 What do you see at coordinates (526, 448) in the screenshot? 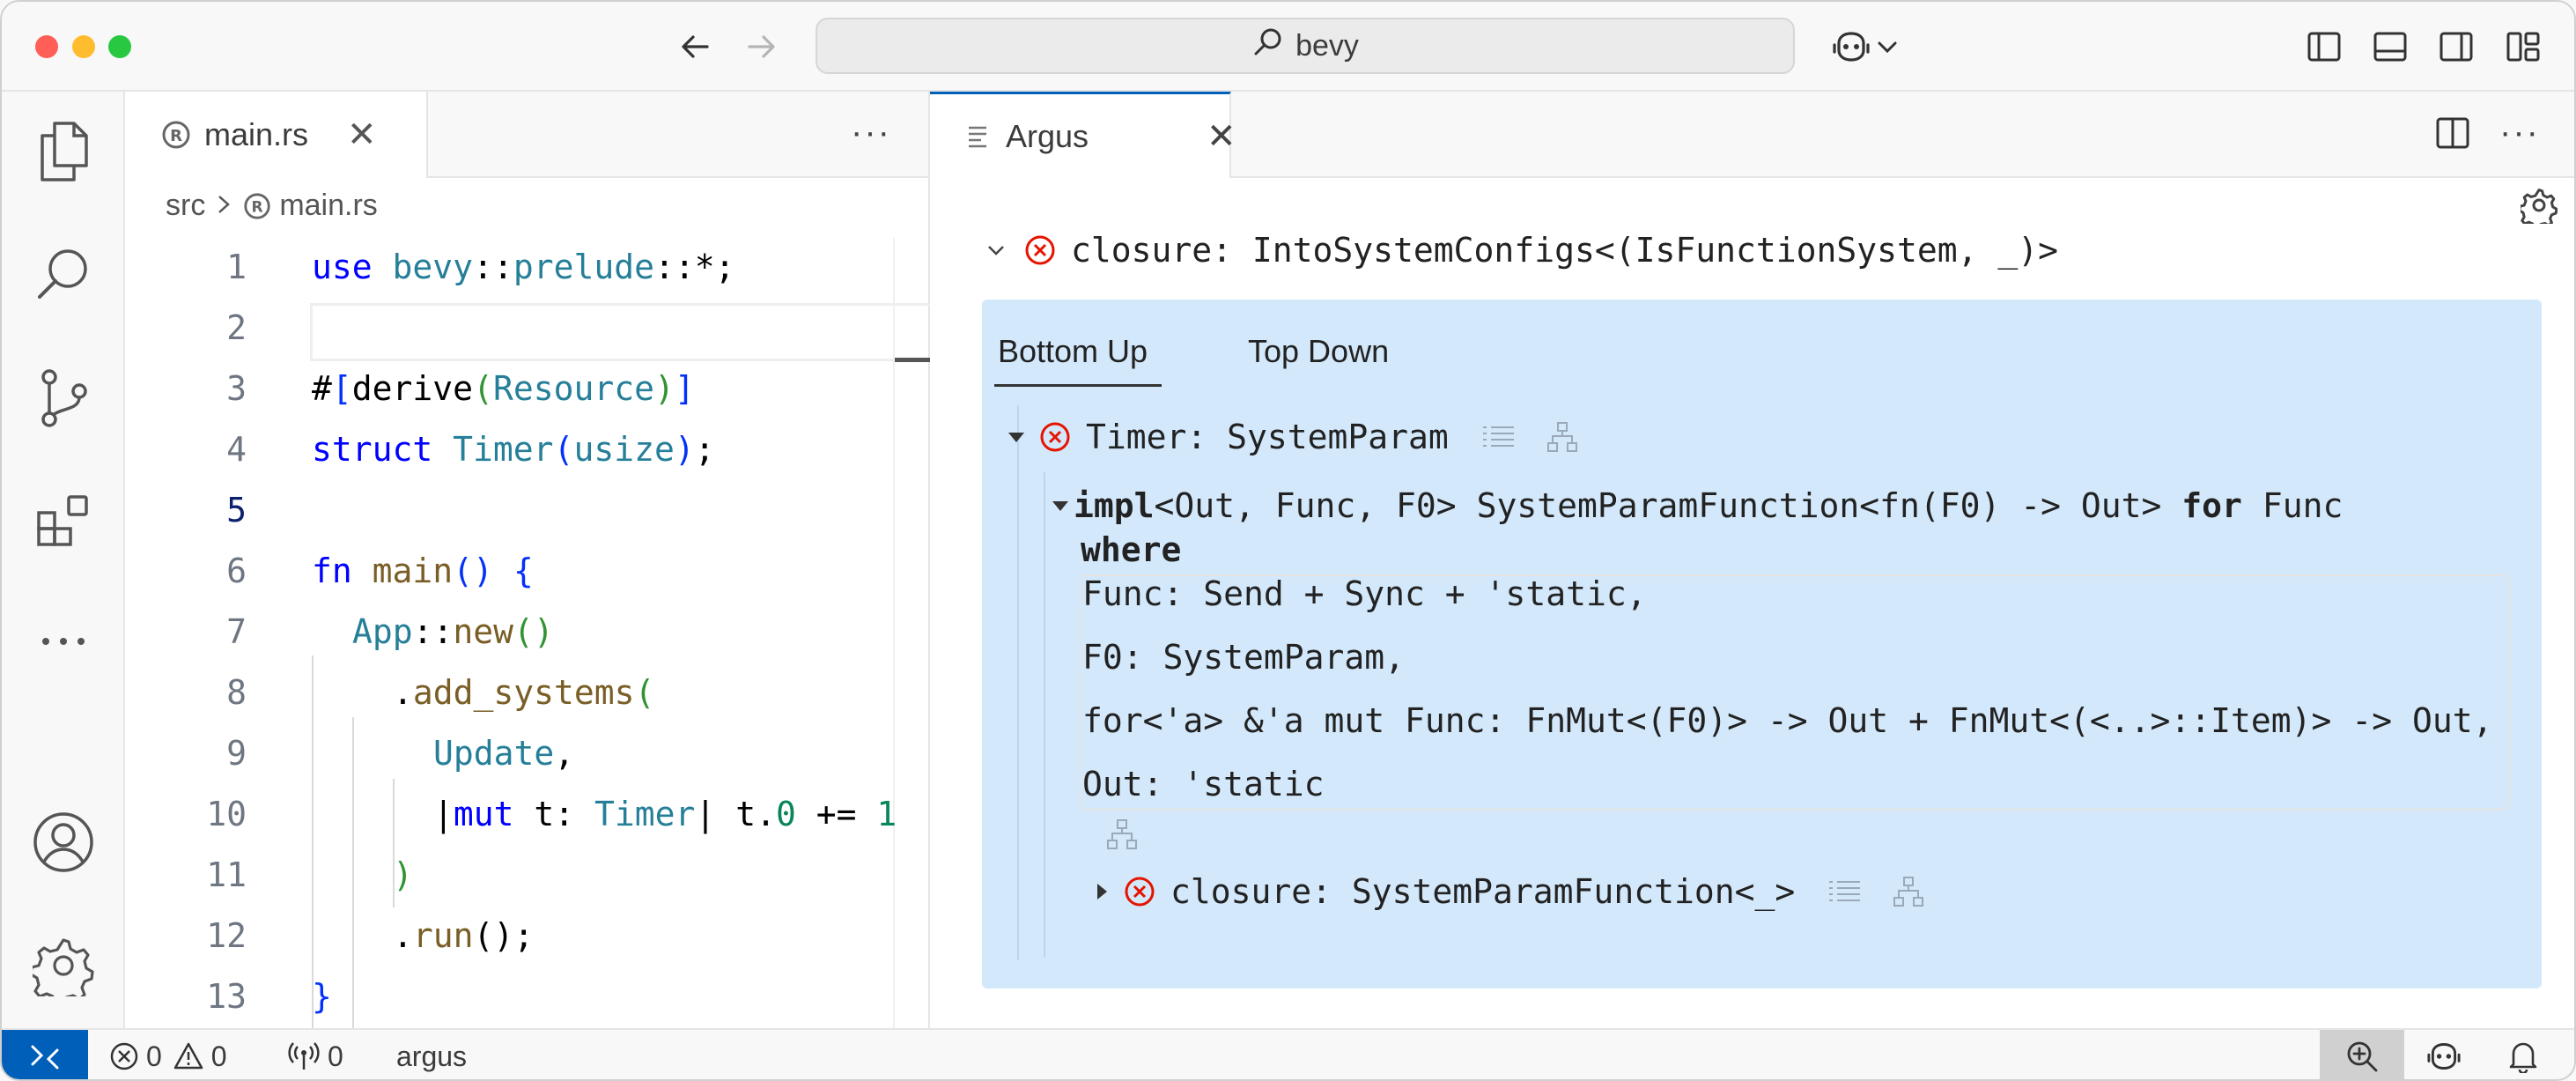
I see `code-line: 4 struct Timer(usize);` at bounding box center [526, 448].